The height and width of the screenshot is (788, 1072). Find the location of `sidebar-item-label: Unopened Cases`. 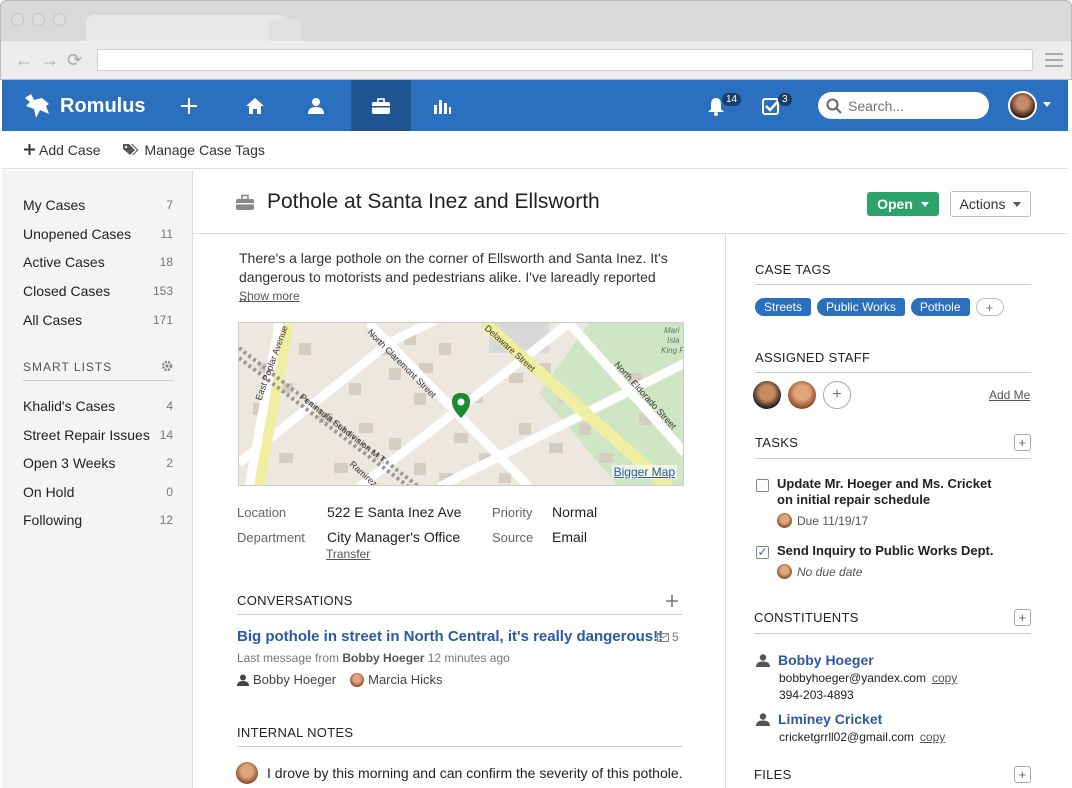

sidebar-item-label: Unopened Cases is located at coordinates (77, 234).